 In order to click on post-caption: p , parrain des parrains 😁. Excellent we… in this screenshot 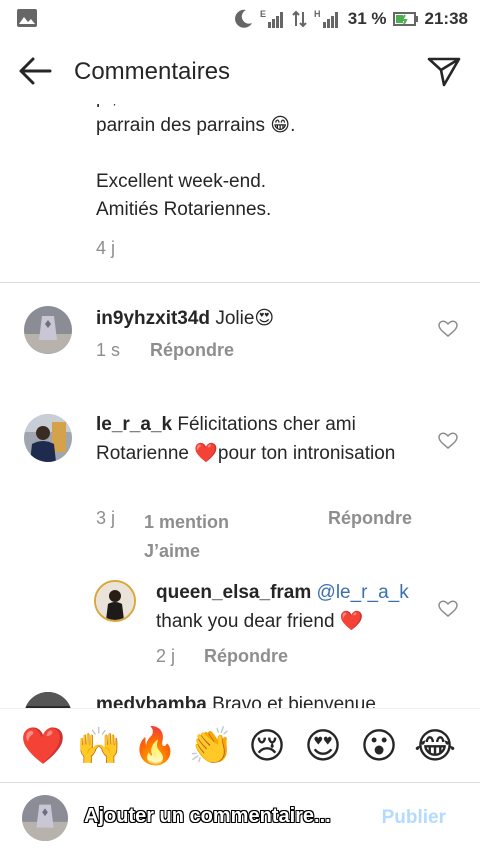, I will do `click(276, 164)`.